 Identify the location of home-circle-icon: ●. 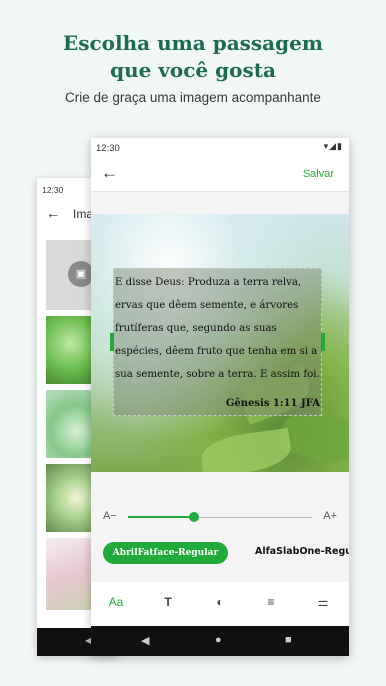
(218, 640).